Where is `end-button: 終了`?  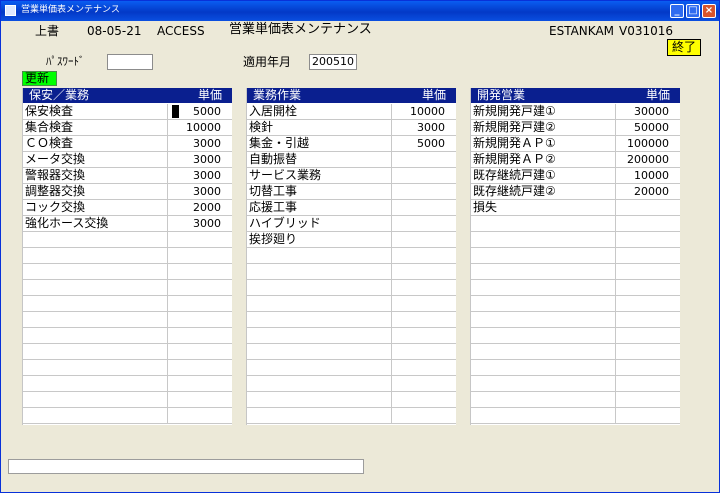
end-button: 終了 is located at coordinates (684, 47).